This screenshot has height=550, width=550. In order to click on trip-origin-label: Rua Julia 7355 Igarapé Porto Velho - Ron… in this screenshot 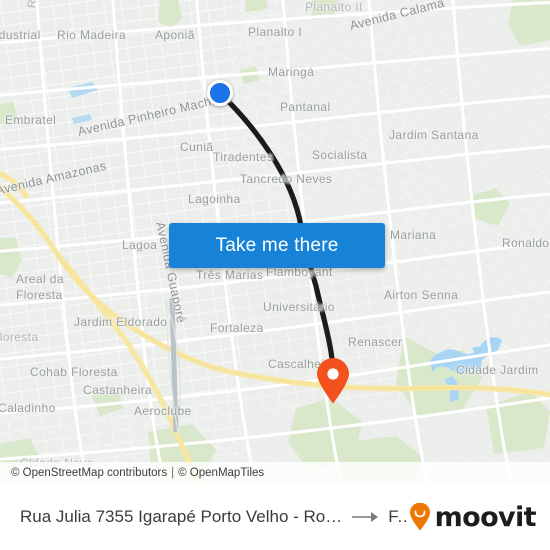, I will do `click(182, 516)`.